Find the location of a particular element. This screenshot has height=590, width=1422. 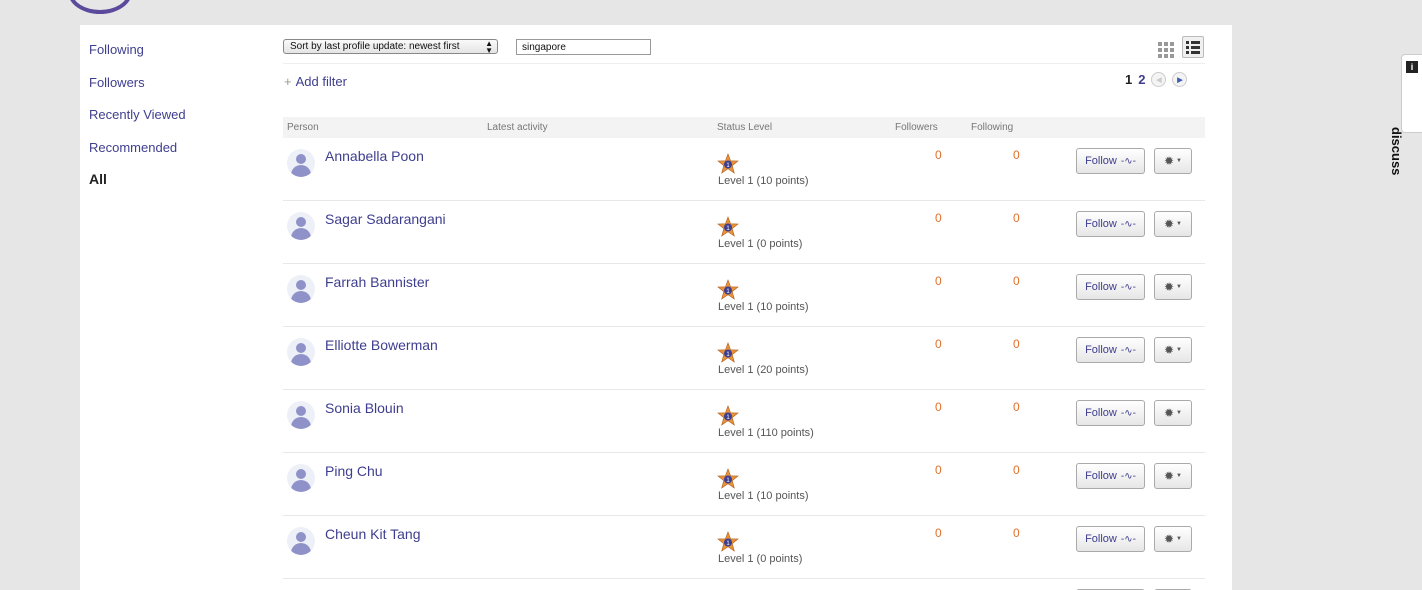

list-view-icon is located at coordinates (1193, 47).